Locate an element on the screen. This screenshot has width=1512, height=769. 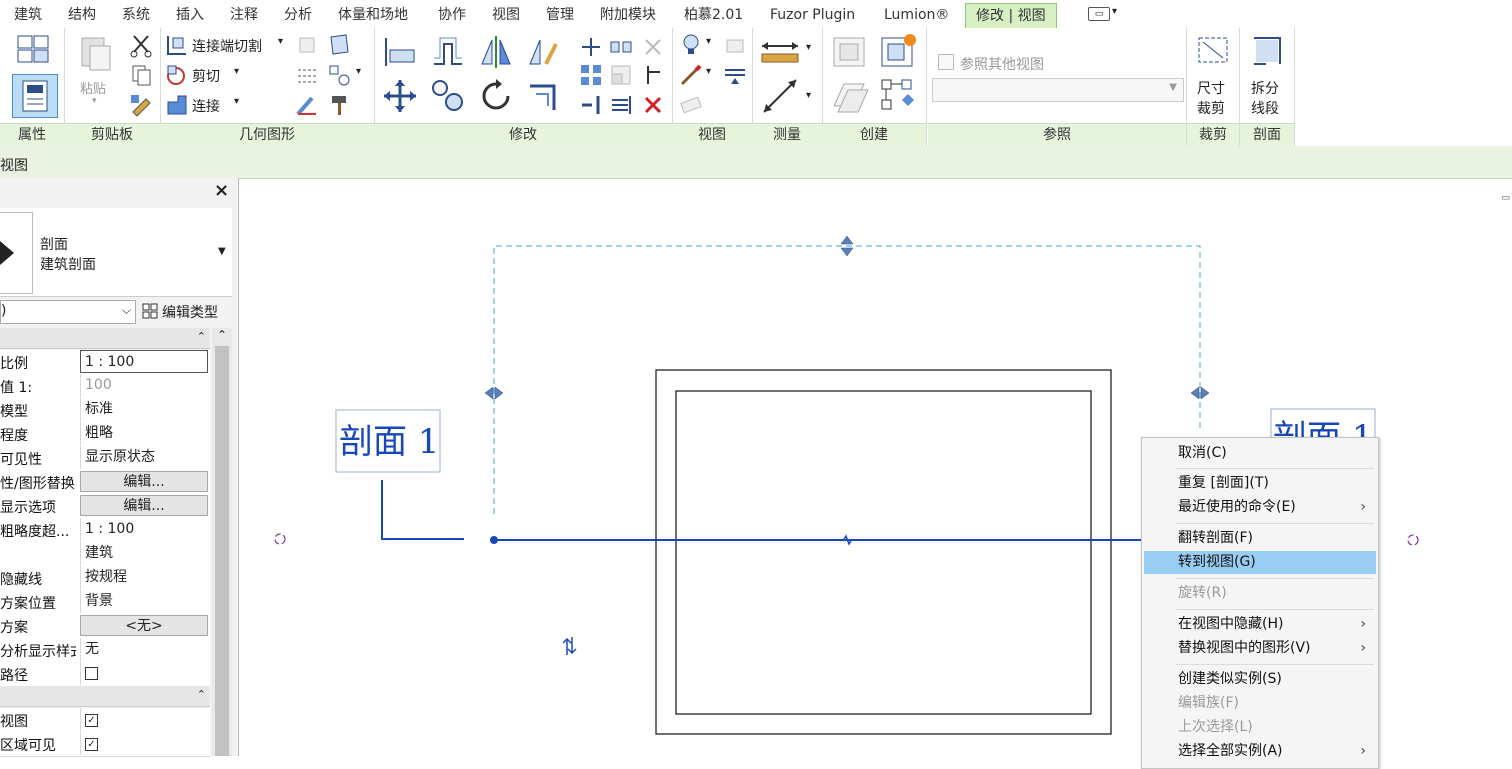
context-menu-item: 创建类似实例(S) is located at coordinates (1260, 679).